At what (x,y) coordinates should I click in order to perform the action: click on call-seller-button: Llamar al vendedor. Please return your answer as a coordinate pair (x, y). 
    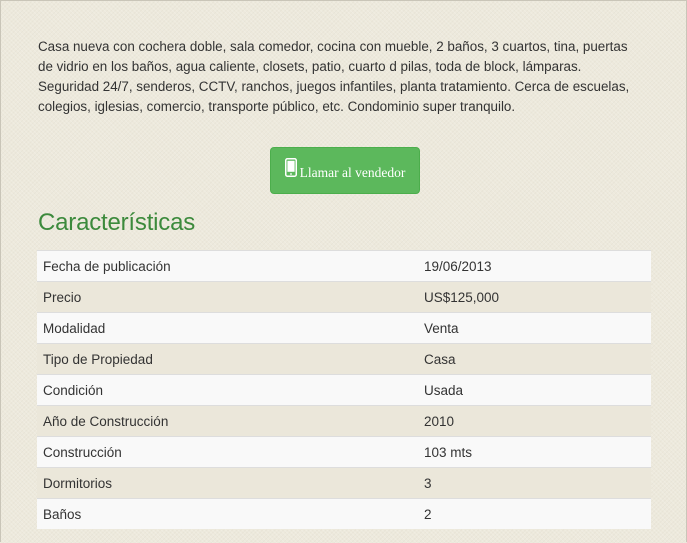
    Looking at the image, I should click on (345, 170).